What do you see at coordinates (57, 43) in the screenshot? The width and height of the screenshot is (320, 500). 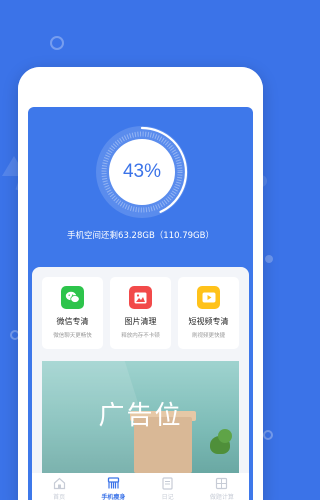 I see `decorative-clock-icon` at bounding box center [57, 43].